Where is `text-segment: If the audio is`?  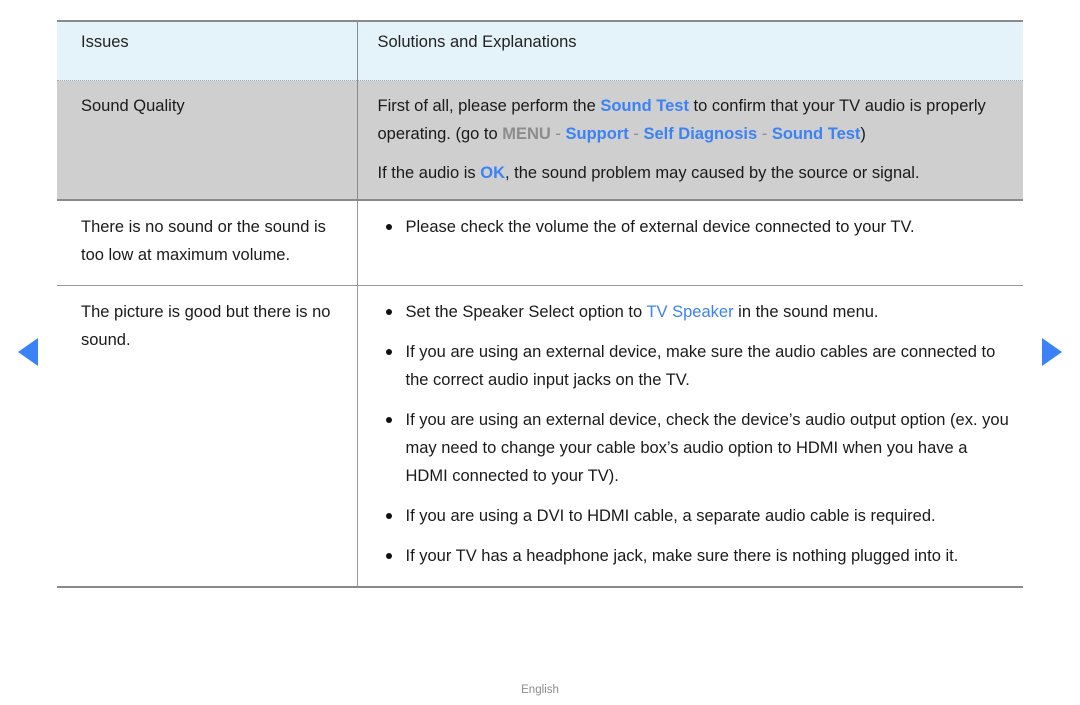
text-segment: If the audio is is located at coordinates (429, 173).